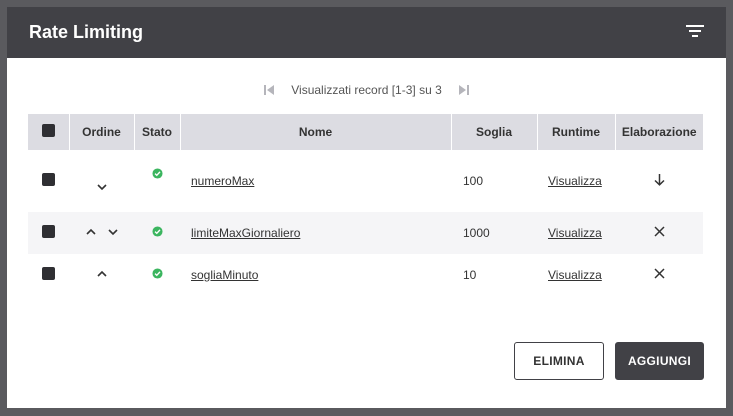 The image size is (733, 416). Describe the element at coordinates (316, 132) in the screenshot. I see `column-header-nome: Nome` at that location.